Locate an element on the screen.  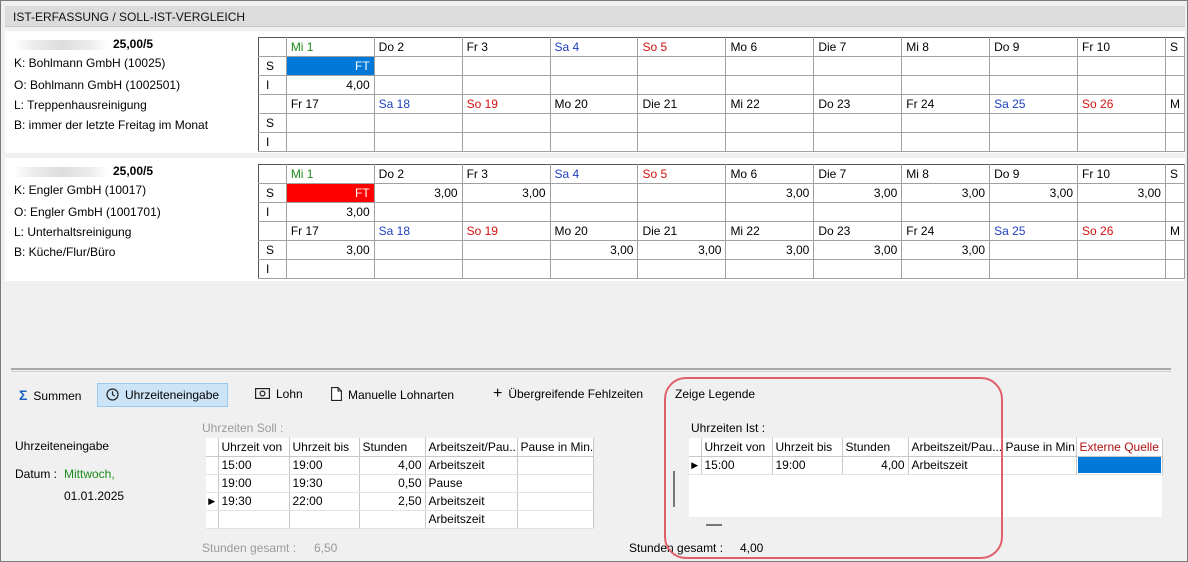
show-legend-button: Zeige Legende is located at coordinates (715, 395).